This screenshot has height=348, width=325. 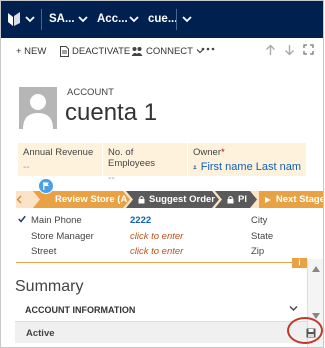 I want to click on street-input: click to enter, so click(x=156, y=251).